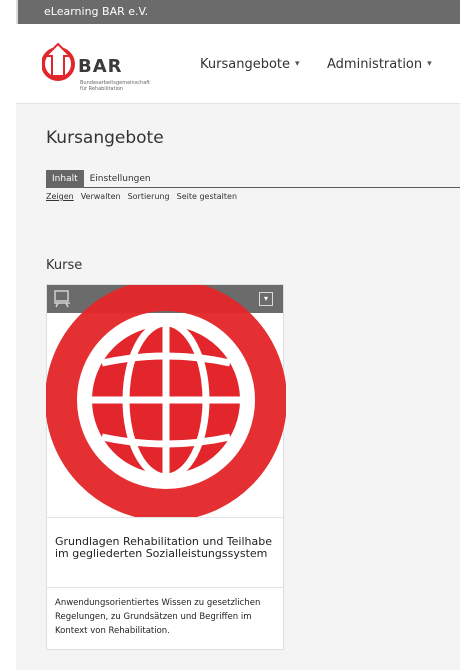  I want to click on top-bar: eLearning BAR e.V., so click(238, 12).